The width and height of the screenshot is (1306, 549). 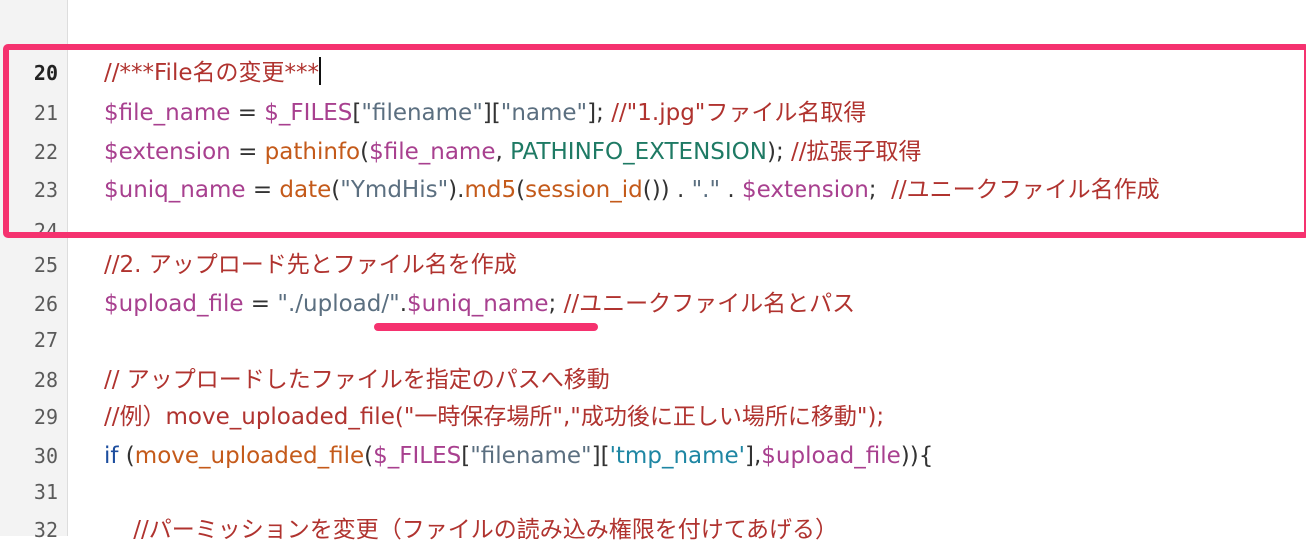 I want to click on line-number: 26, so click(x=45, y=304).